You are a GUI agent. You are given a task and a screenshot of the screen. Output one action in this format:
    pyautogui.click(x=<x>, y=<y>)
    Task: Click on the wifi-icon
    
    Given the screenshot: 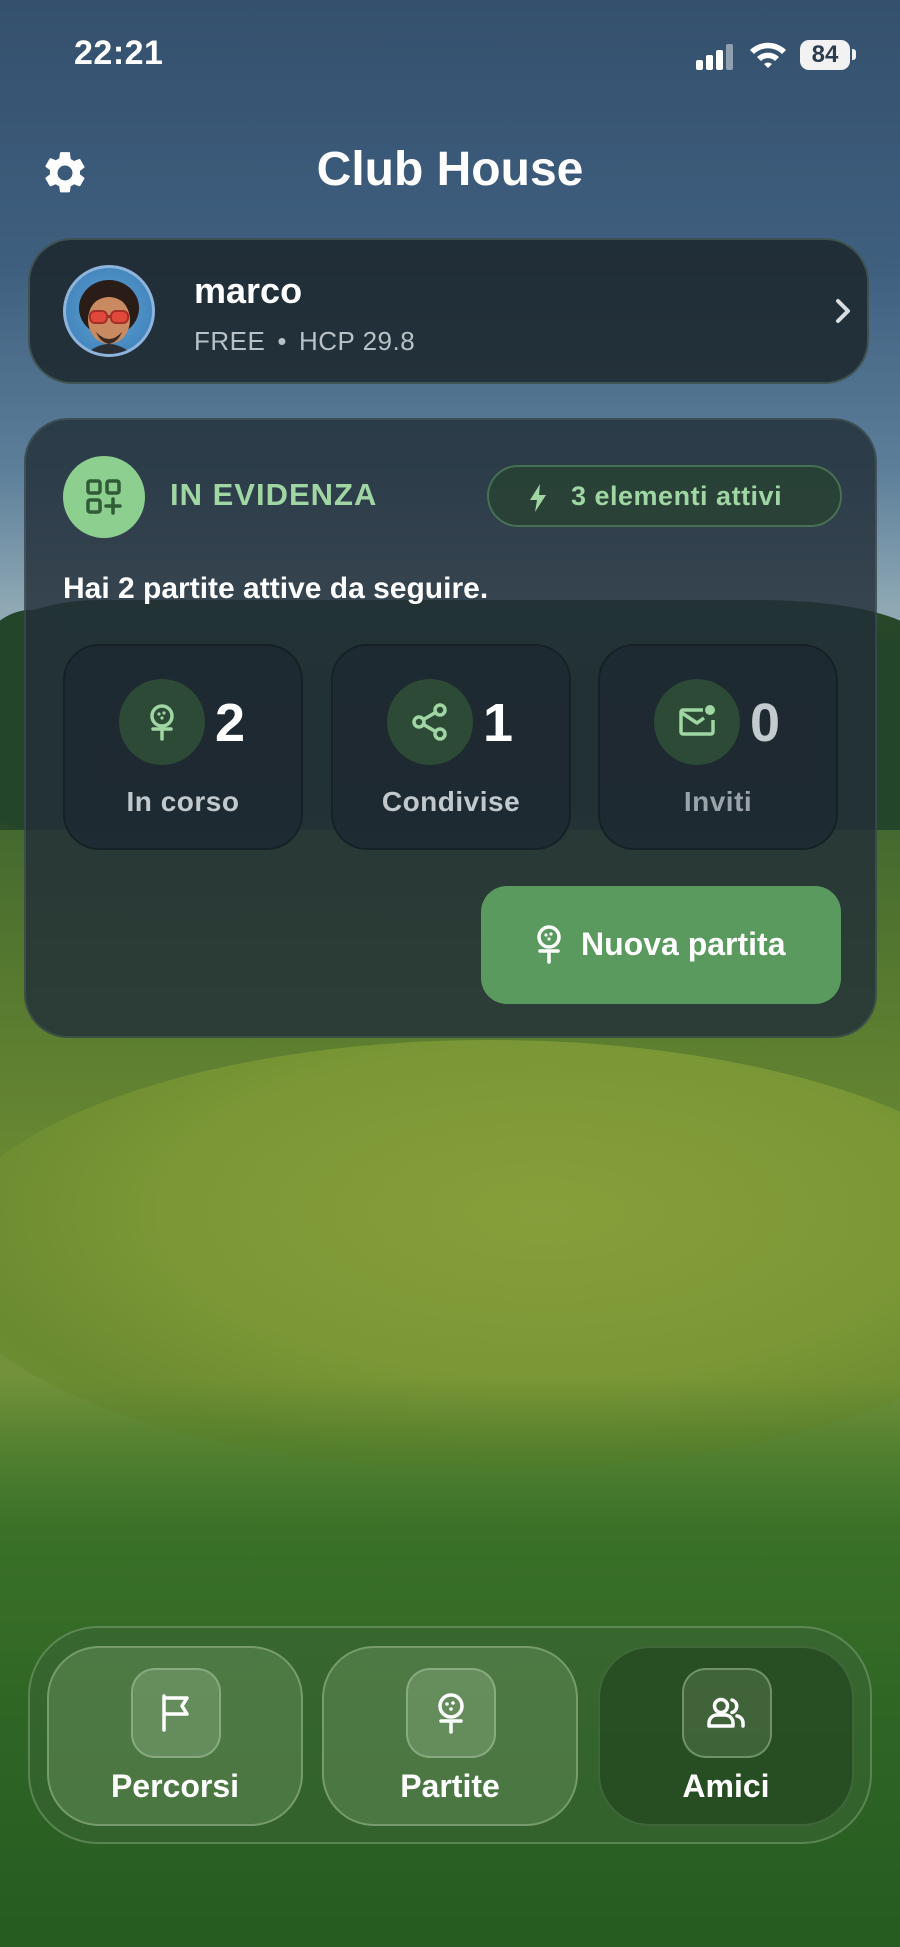 What is the action you would take?
    pyautogui.click(x=768, y=55)
    